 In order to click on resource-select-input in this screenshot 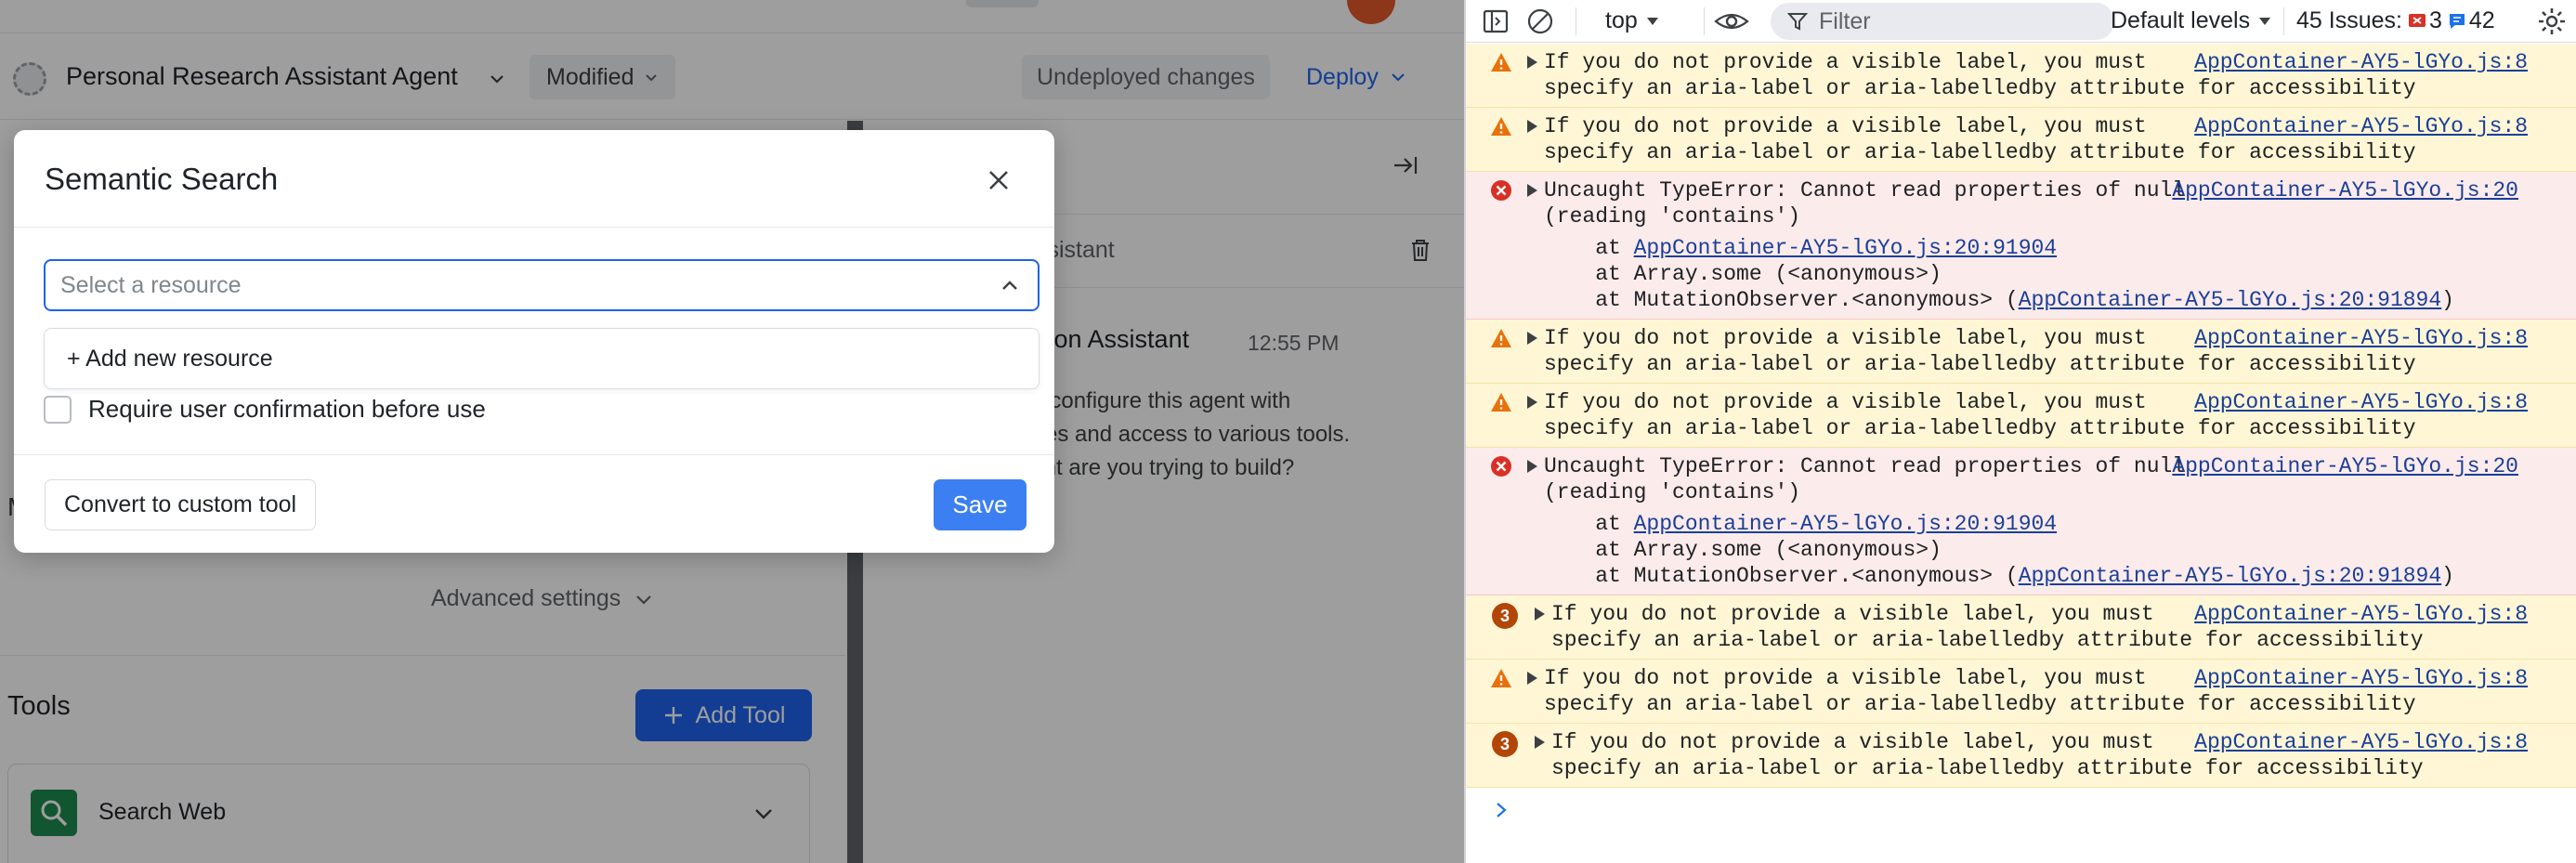, I will do `click(541, 285)`.